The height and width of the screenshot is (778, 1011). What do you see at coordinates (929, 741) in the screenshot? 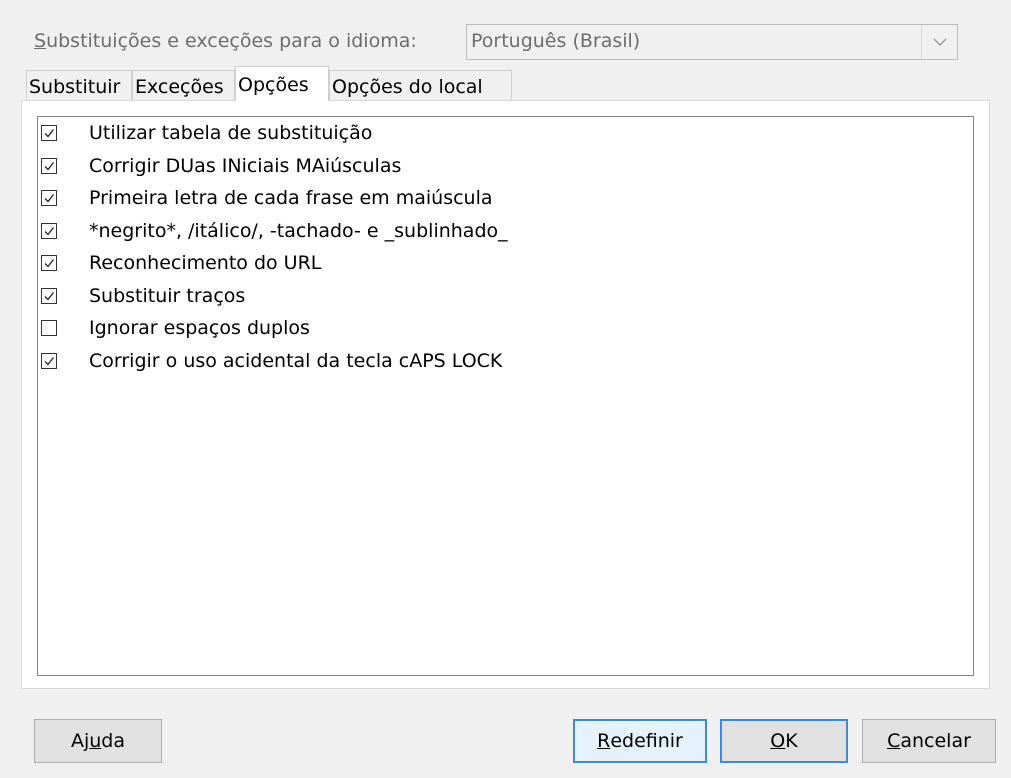
I see `cancel-button: Cancelar` at bounding box center [929, 741].